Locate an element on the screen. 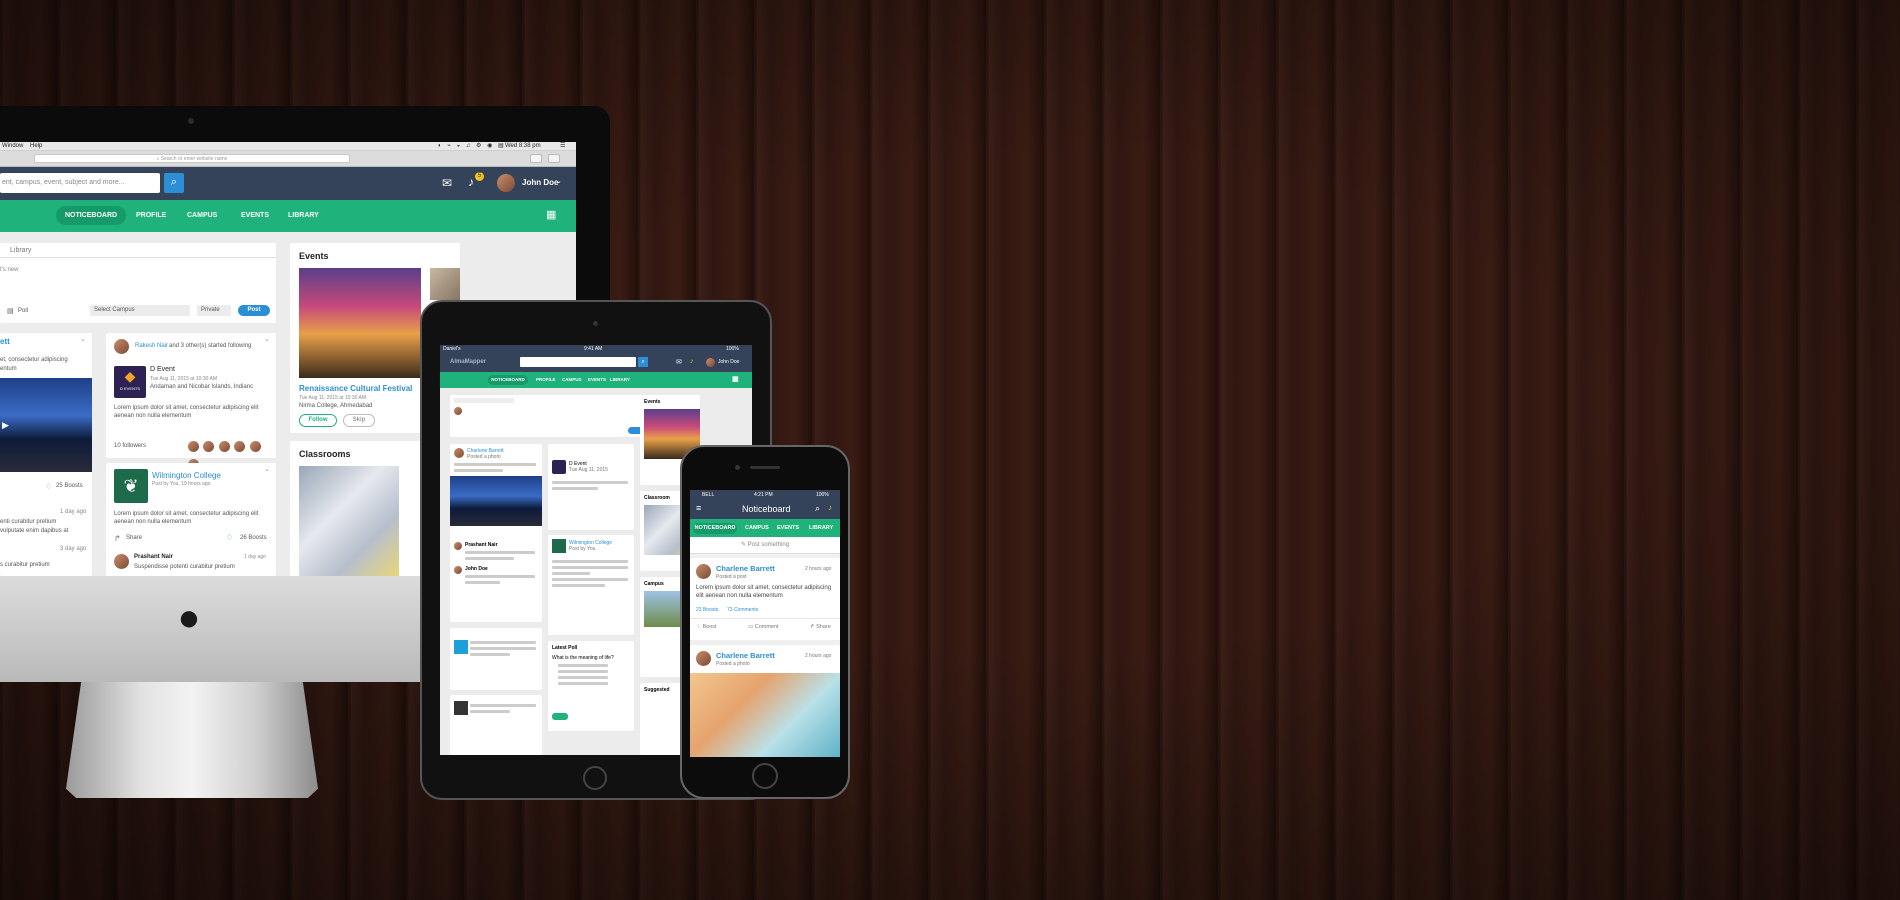  composer-tab-library: Library is located at coordinates (20, 250).